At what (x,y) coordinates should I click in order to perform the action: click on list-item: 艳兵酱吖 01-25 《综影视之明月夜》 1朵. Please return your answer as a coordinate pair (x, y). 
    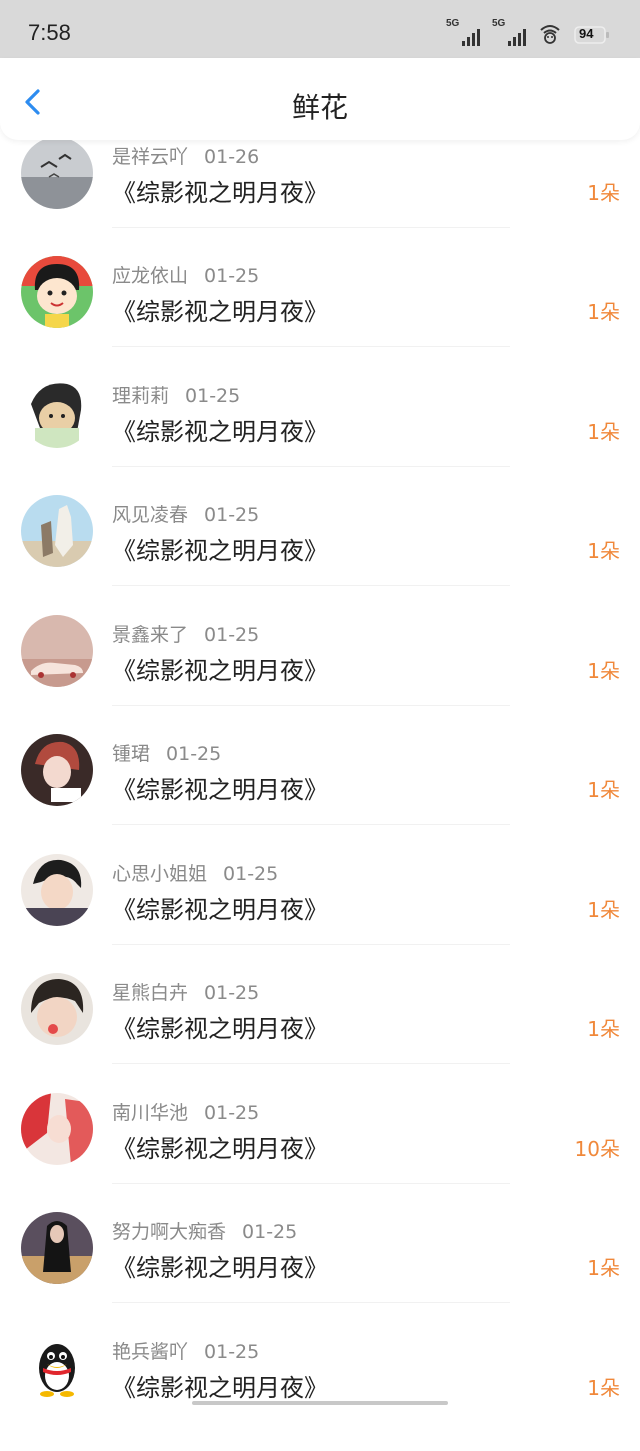
    Looking at the image, I should click on (320, 1391).